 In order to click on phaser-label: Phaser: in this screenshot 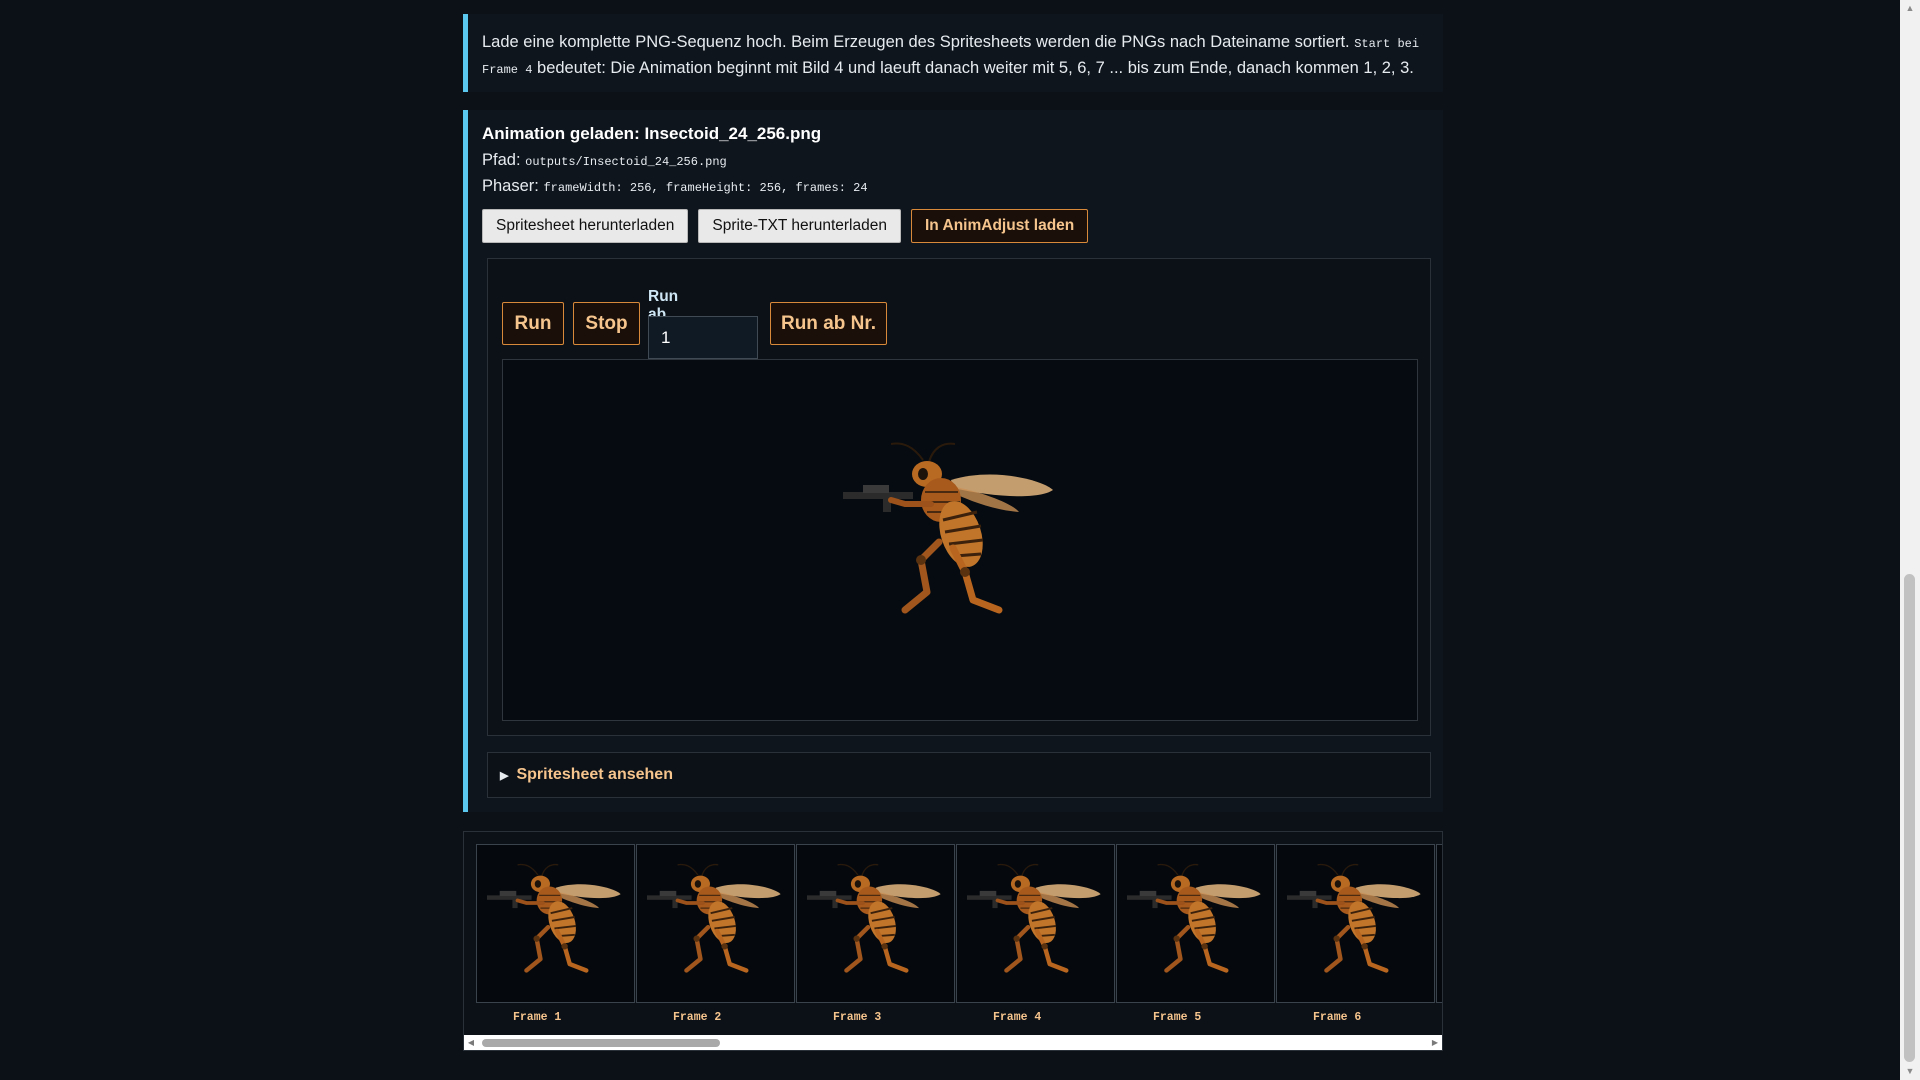, I will do `click(510, 186)`.